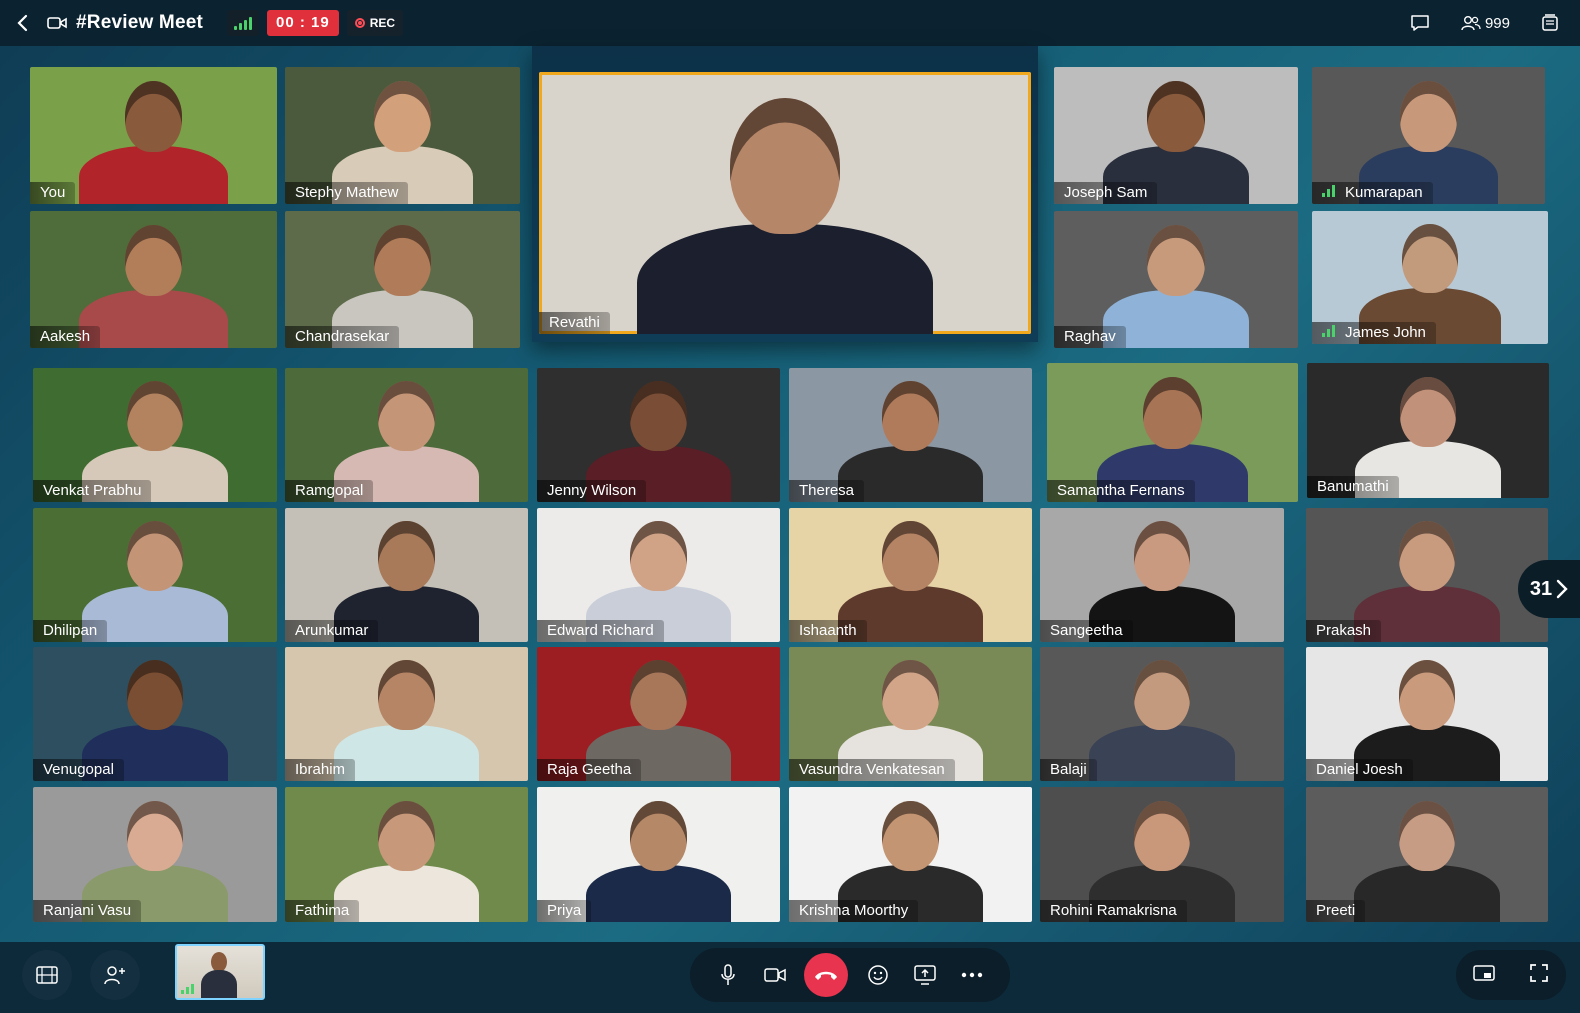  Describe the element at coordinates (1086, 631) in the screenshot. I see `participant-name-label: Sangeetha` at that location.